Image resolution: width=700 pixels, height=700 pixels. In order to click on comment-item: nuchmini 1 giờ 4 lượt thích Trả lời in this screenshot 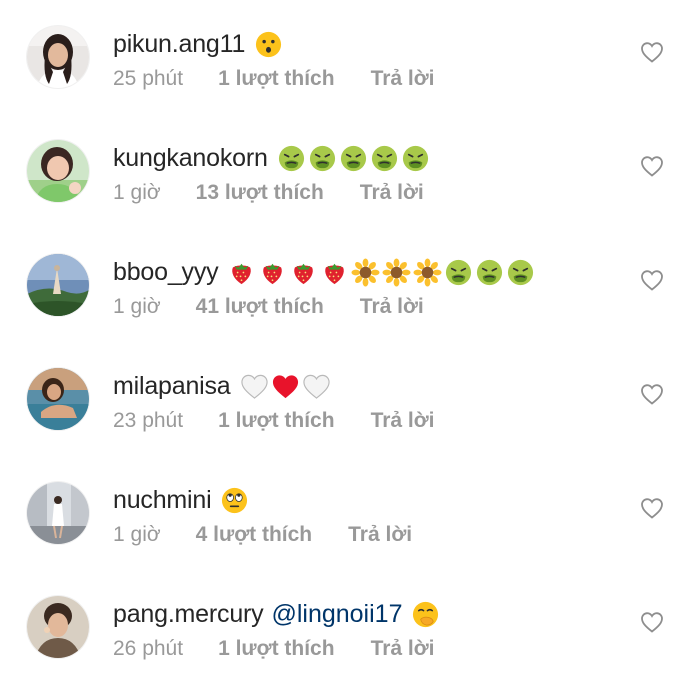, I will do `click(350, 532)`.